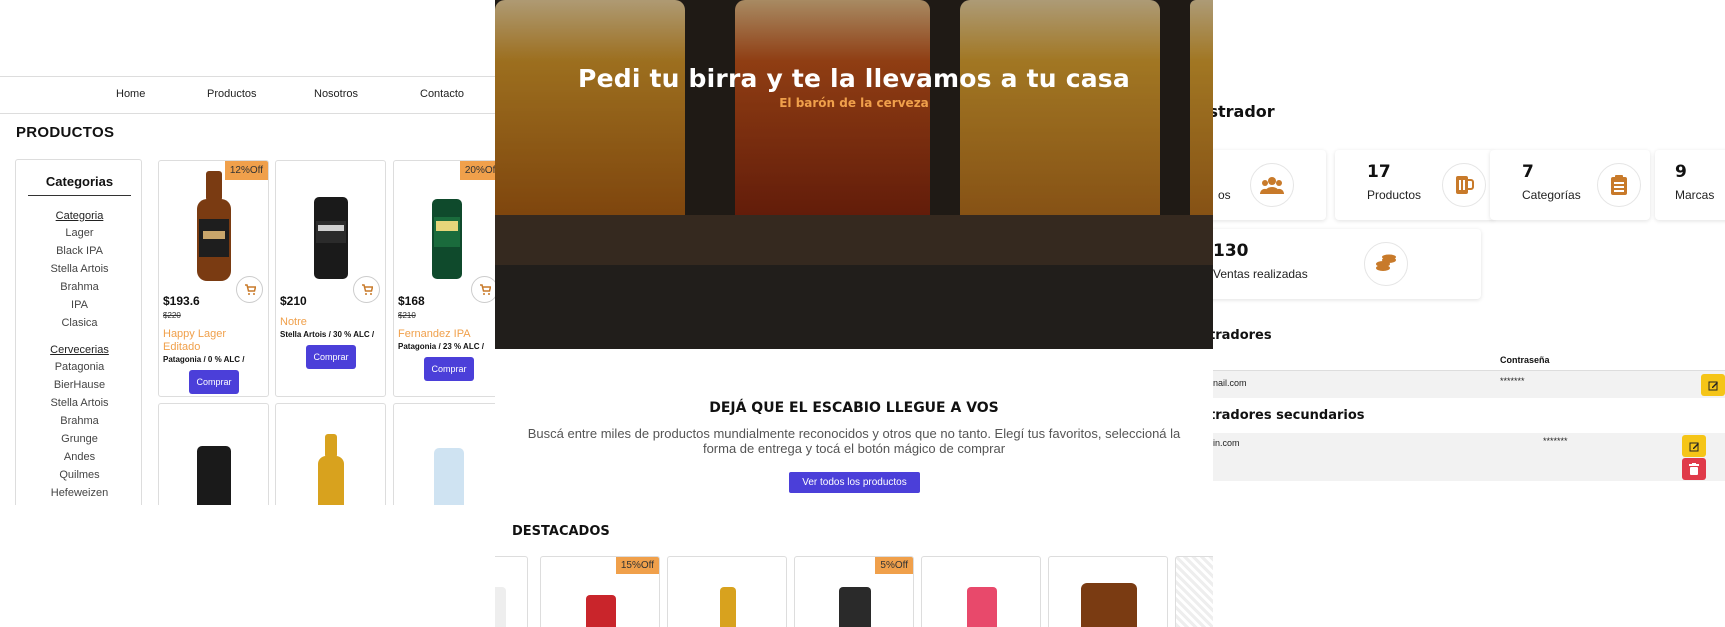 The width and height of the screenshot is (1725, 627). I want to click on category-item: Brahma, so click(79, 287).